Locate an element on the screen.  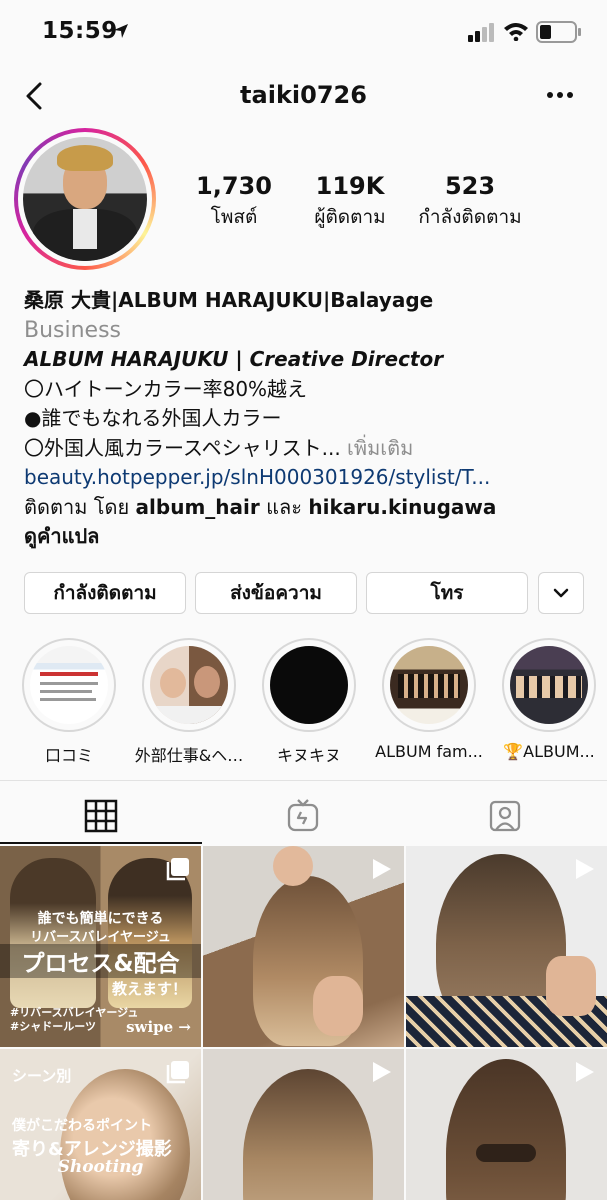
story-ring is located at coordinates (85, 199).